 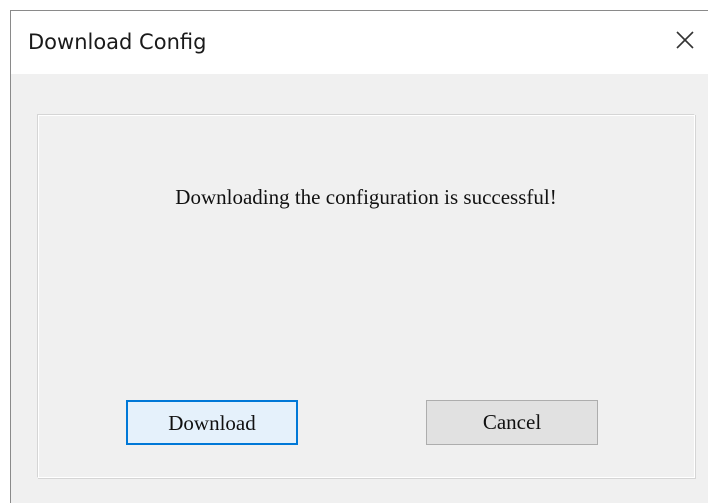 I want to click on download-button: Download, so click(x=212, y=422).